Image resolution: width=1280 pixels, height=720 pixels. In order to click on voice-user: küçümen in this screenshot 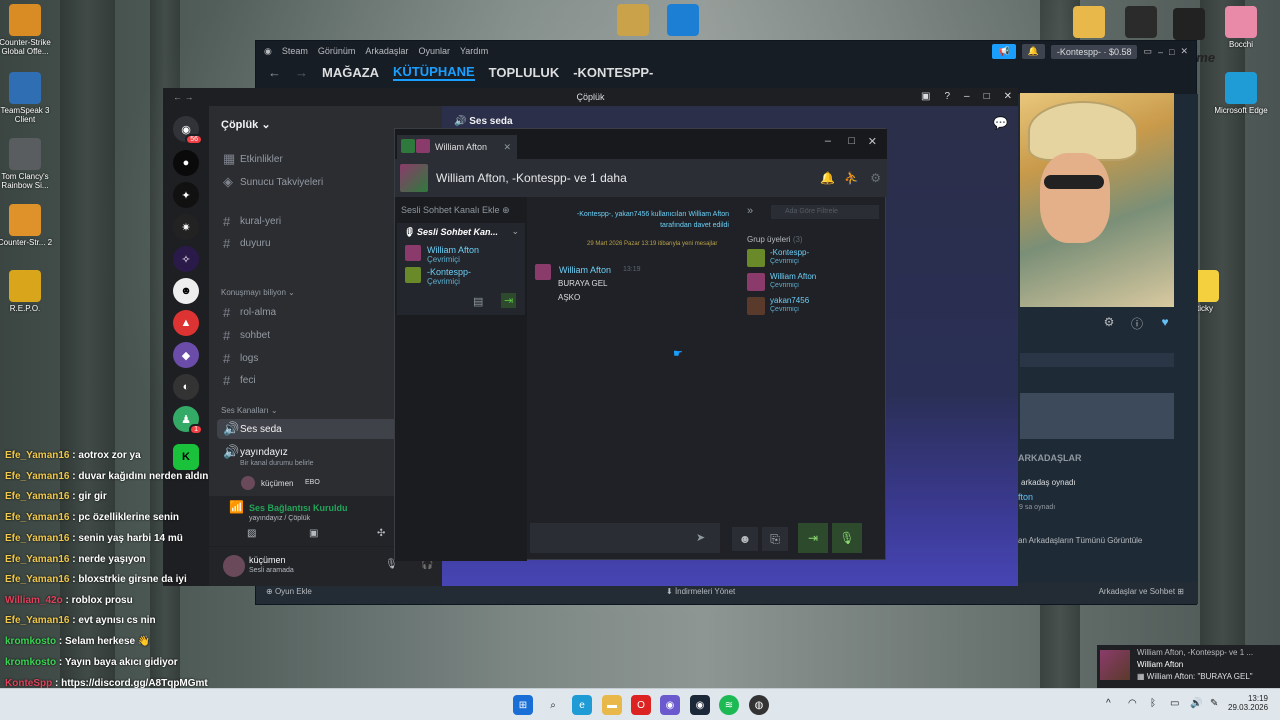, I will do `click(277, 483)`.